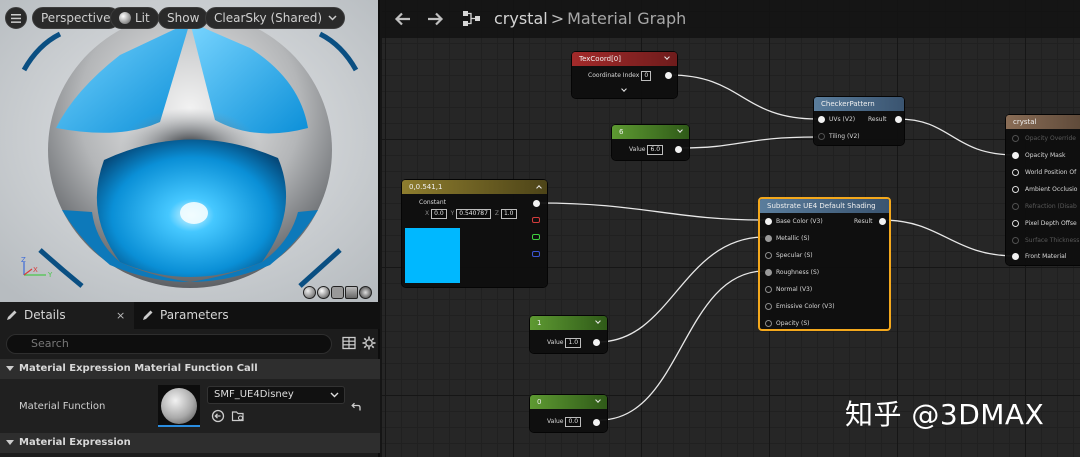 The height and width of the screenshot is (457, 1080). What do you see at coordinates (655, 150) in the screenshot?
I see `constant-value-field: 6.0` at bounding box center [655, 150].